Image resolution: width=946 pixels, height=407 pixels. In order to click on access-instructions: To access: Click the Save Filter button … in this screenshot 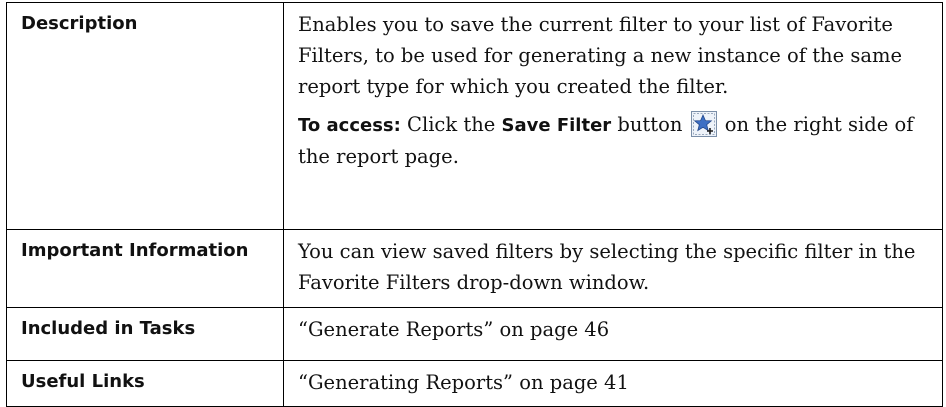, I will do `click(613, 140)`.